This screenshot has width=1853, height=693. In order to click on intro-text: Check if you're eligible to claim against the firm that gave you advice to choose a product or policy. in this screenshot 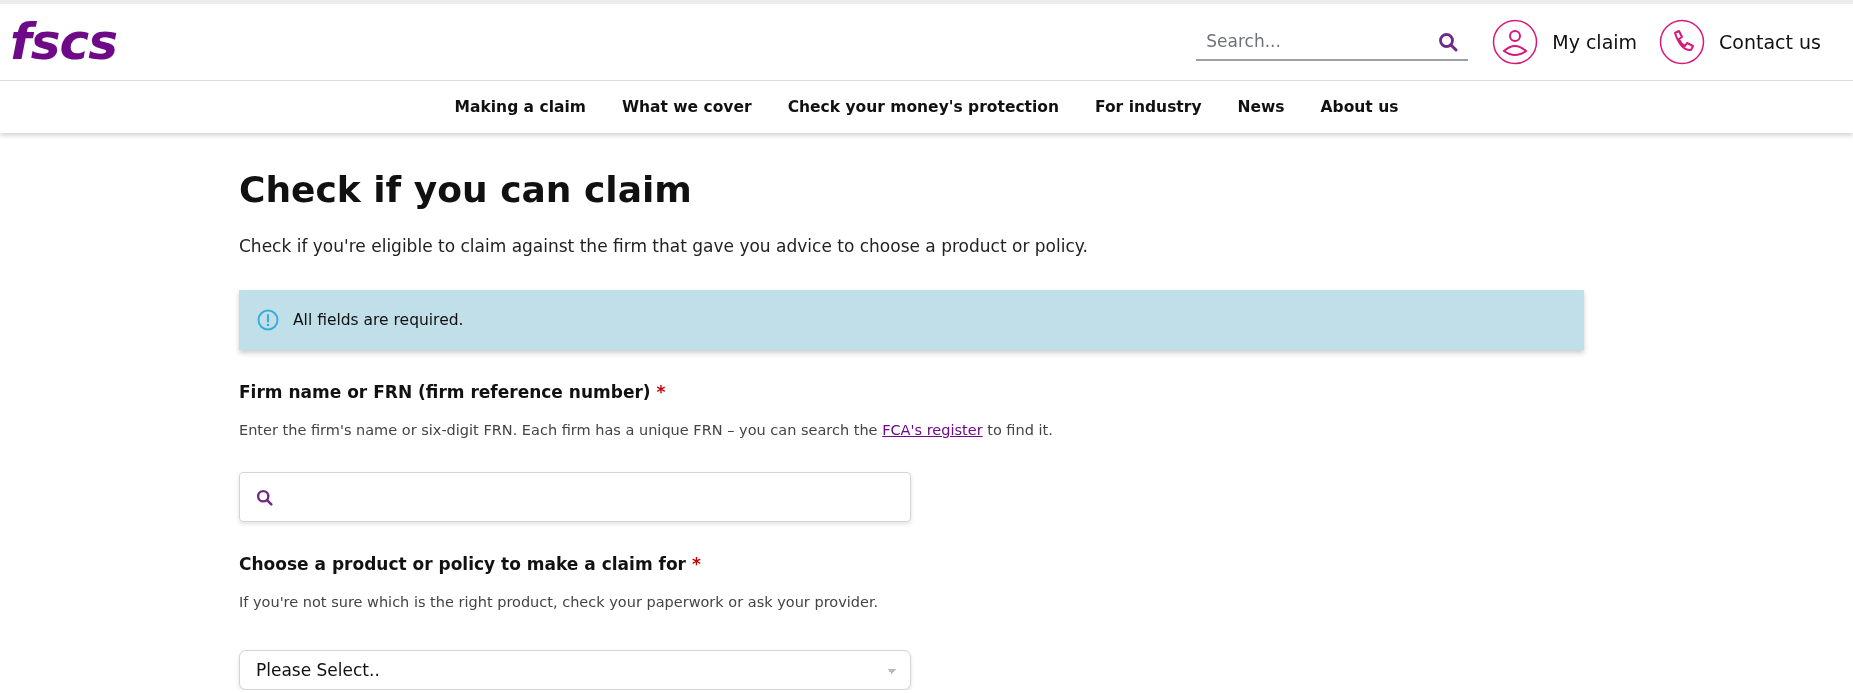, I will do `click(664, 246)`.